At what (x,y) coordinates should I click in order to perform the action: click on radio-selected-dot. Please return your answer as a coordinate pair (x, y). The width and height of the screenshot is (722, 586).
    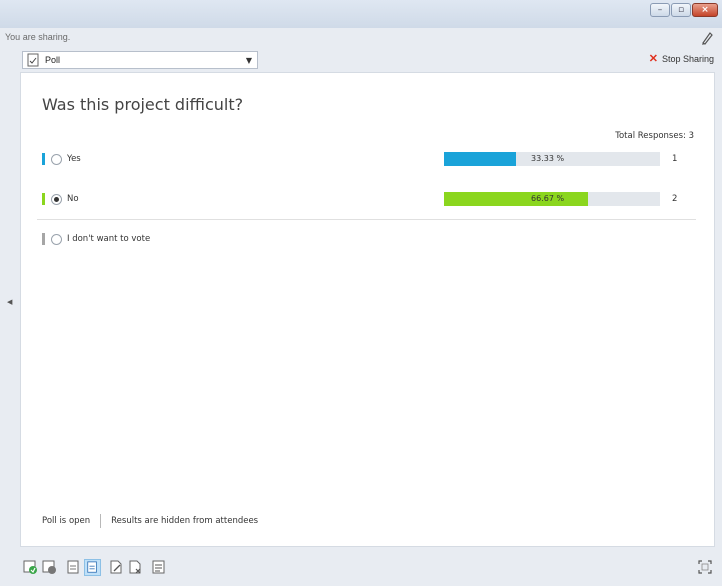
    Looking at the image, I should click on (56, 199).